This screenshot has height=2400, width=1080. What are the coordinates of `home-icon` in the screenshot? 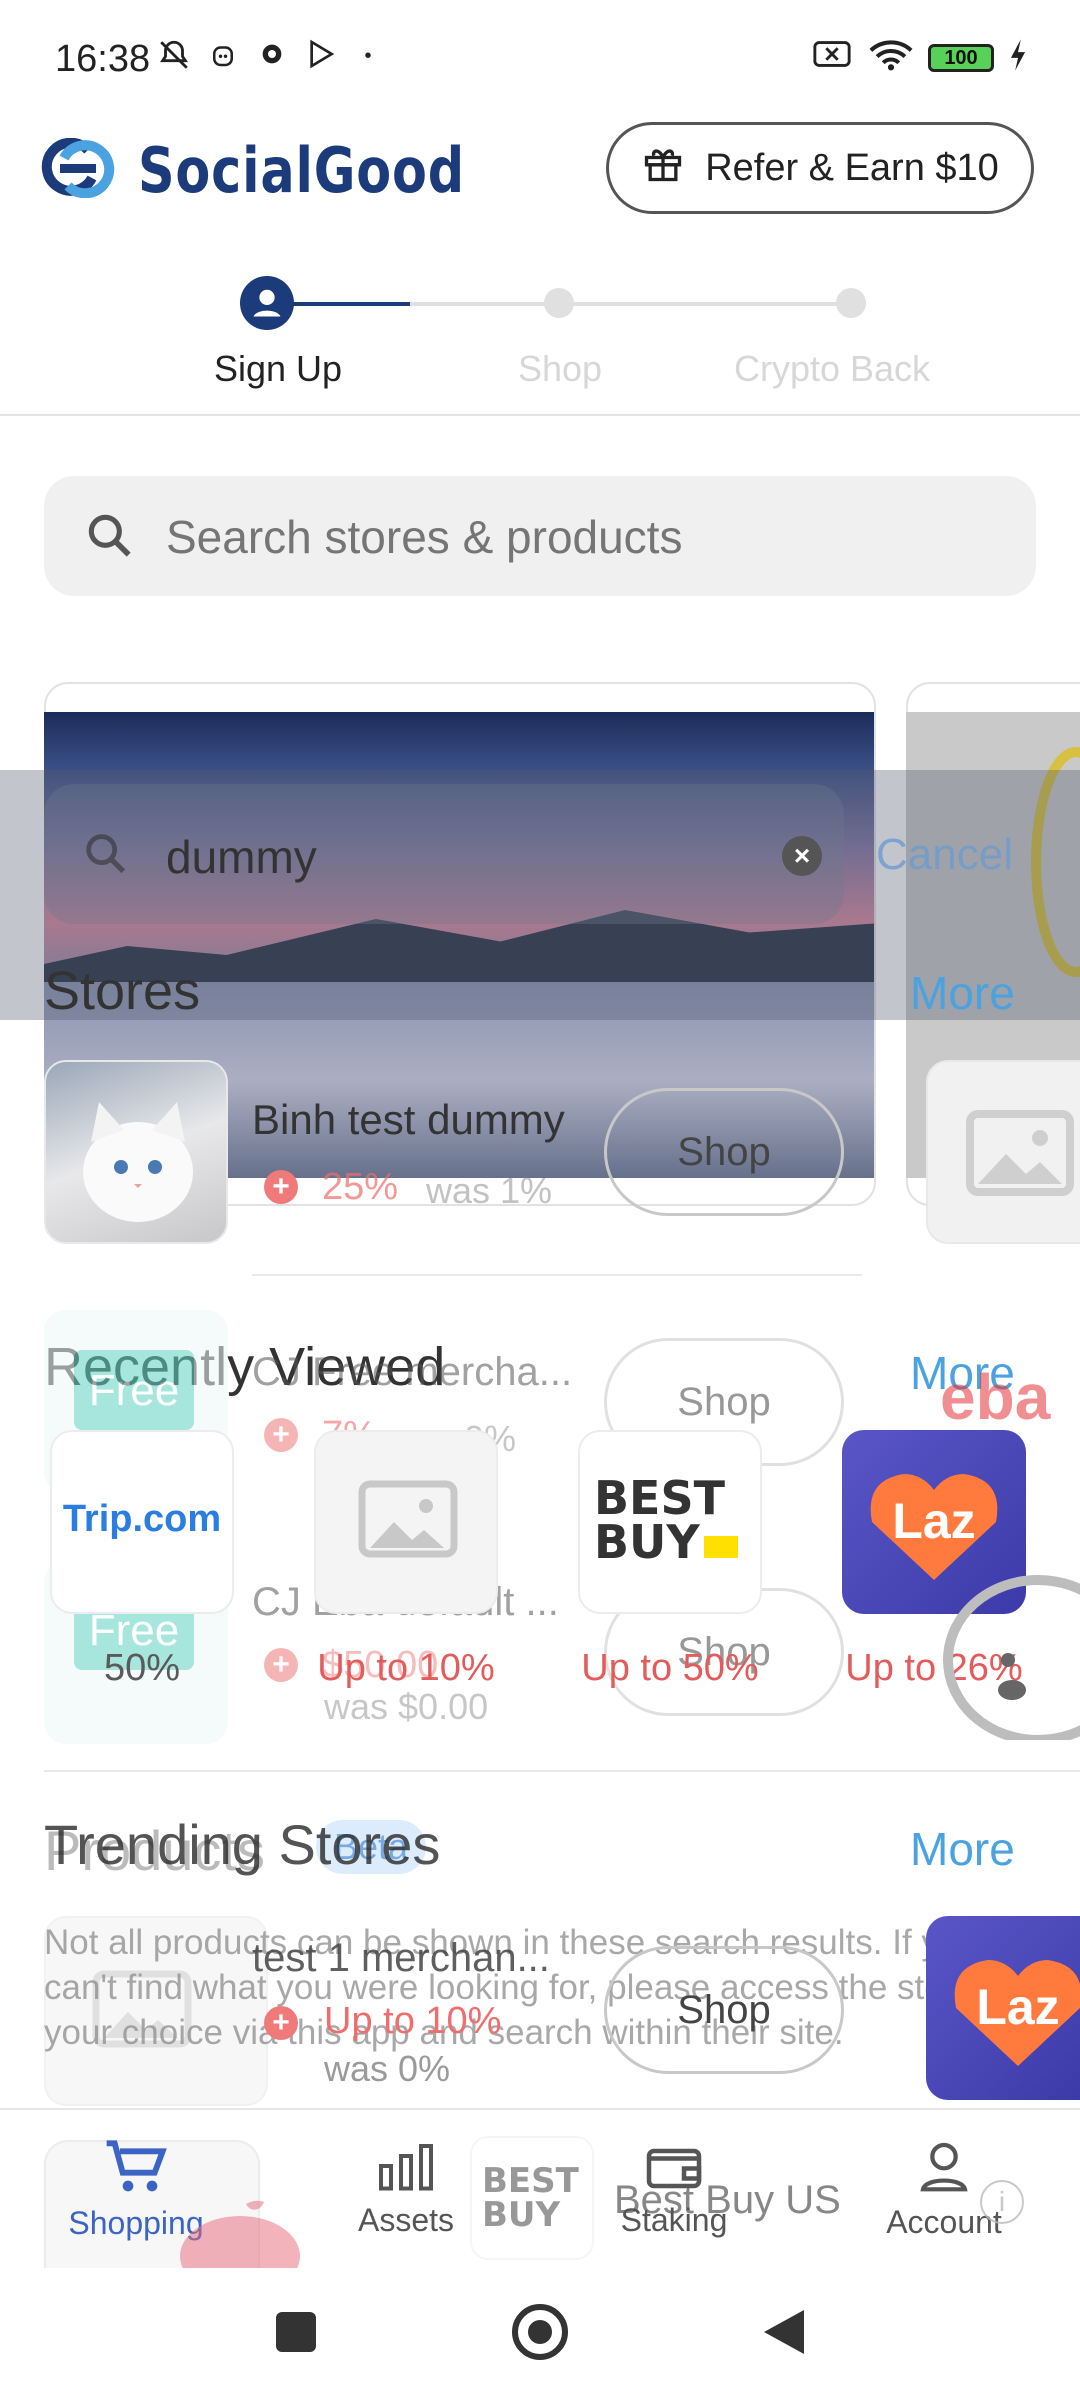 It's located at (540, 2332).